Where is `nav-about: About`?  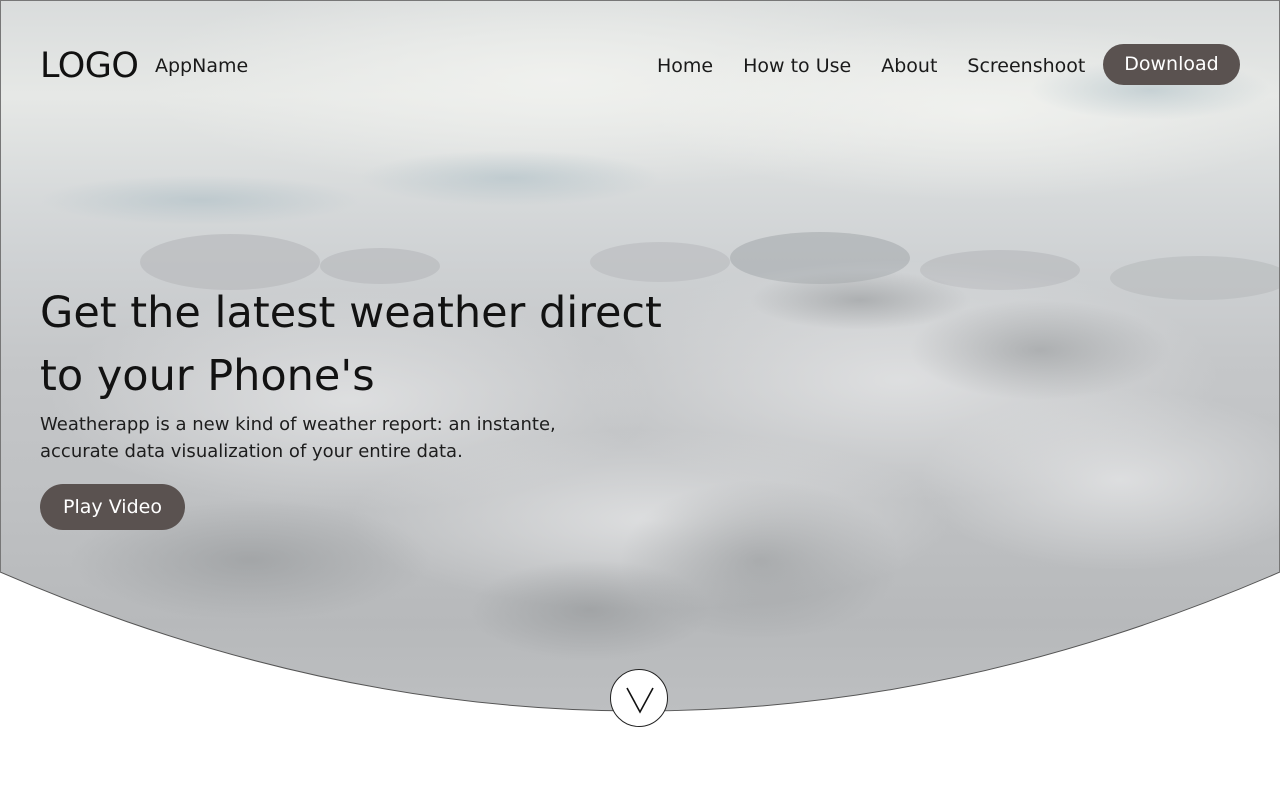 nav-about: About is located at coordinates (909, 66).